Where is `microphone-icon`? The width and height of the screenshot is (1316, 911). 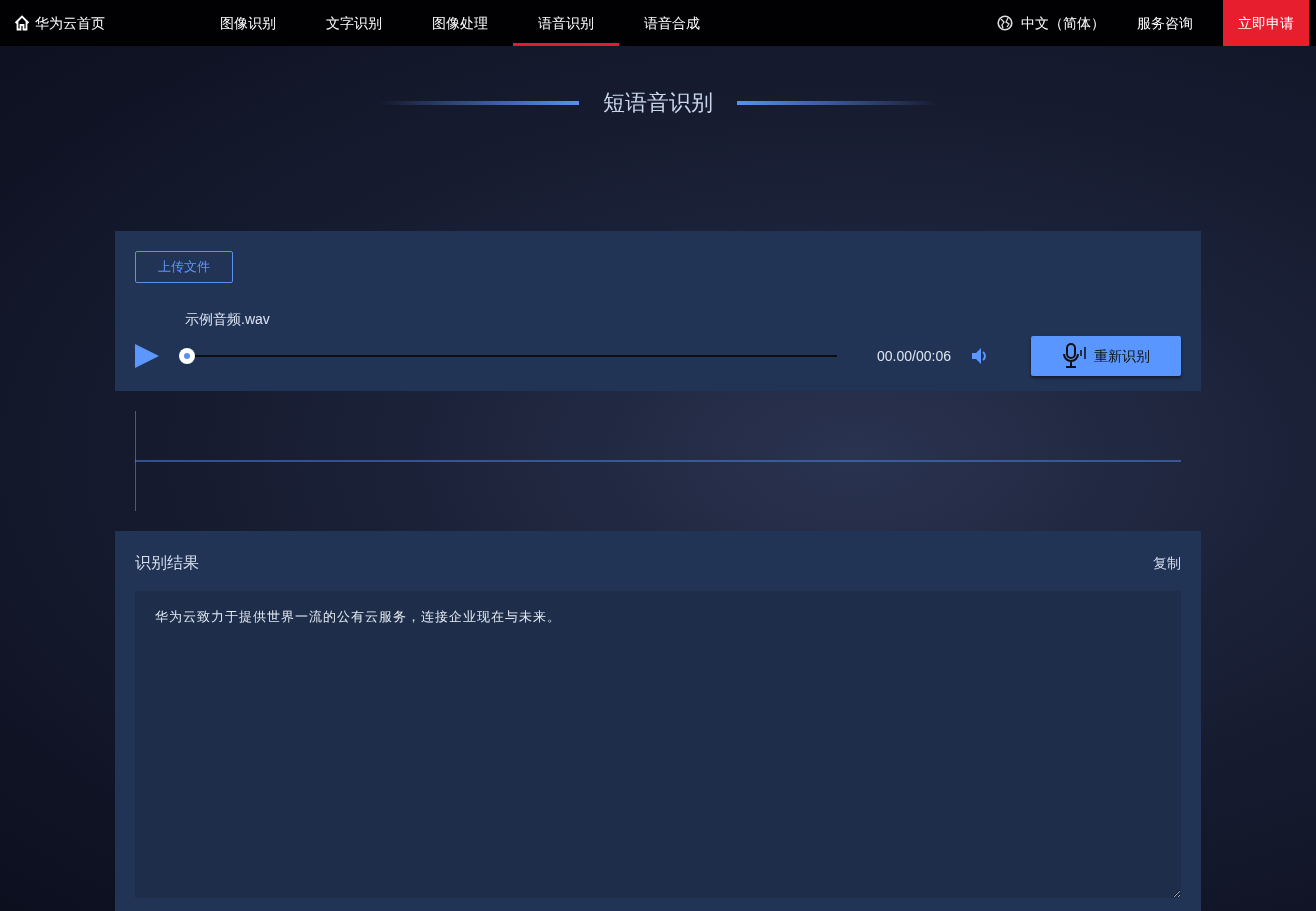
microphone-icon is located at coordinates (1075, 356).